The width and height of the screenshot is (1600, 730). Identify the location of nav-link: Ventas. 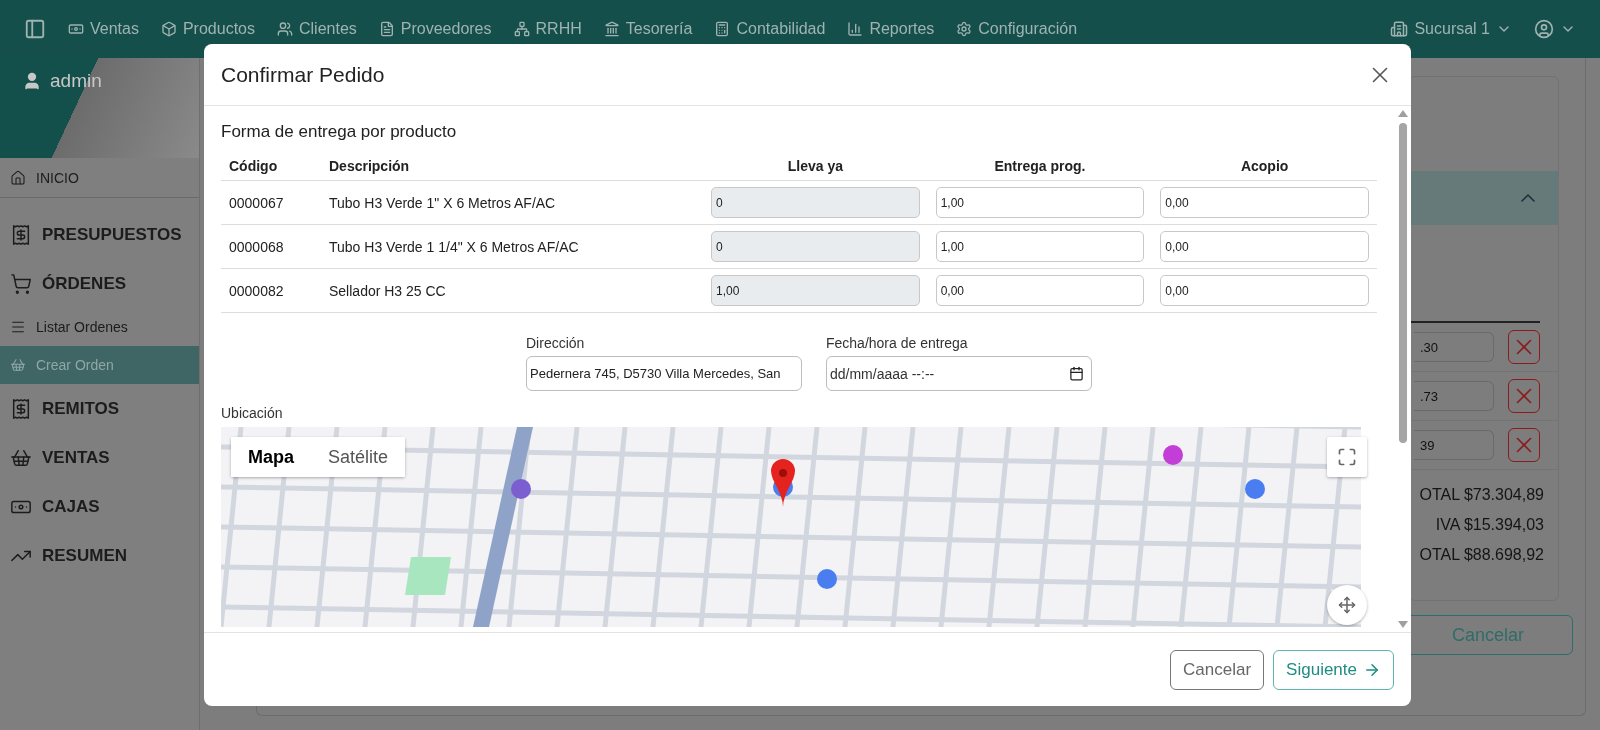
(103, 29).